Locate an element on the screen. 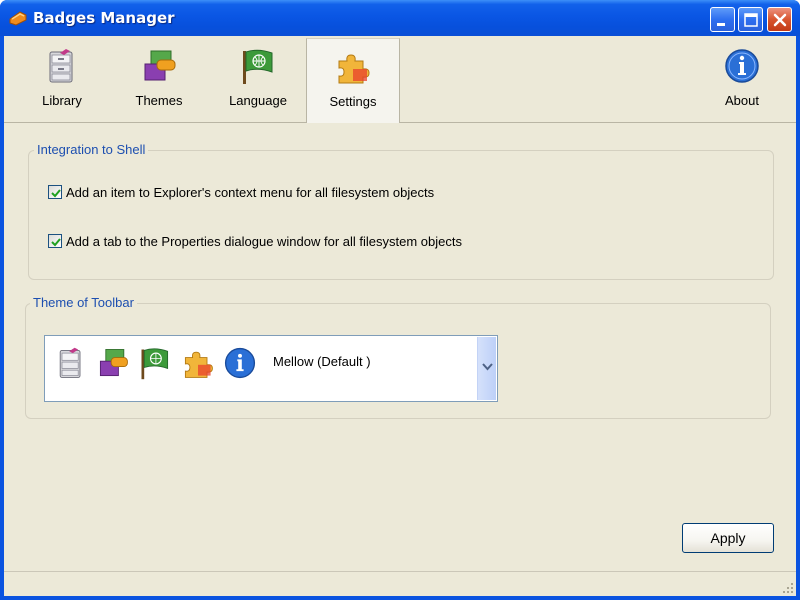 The image size is (800, 600). context-menu-checkbox is located at coordinates (55, 192).